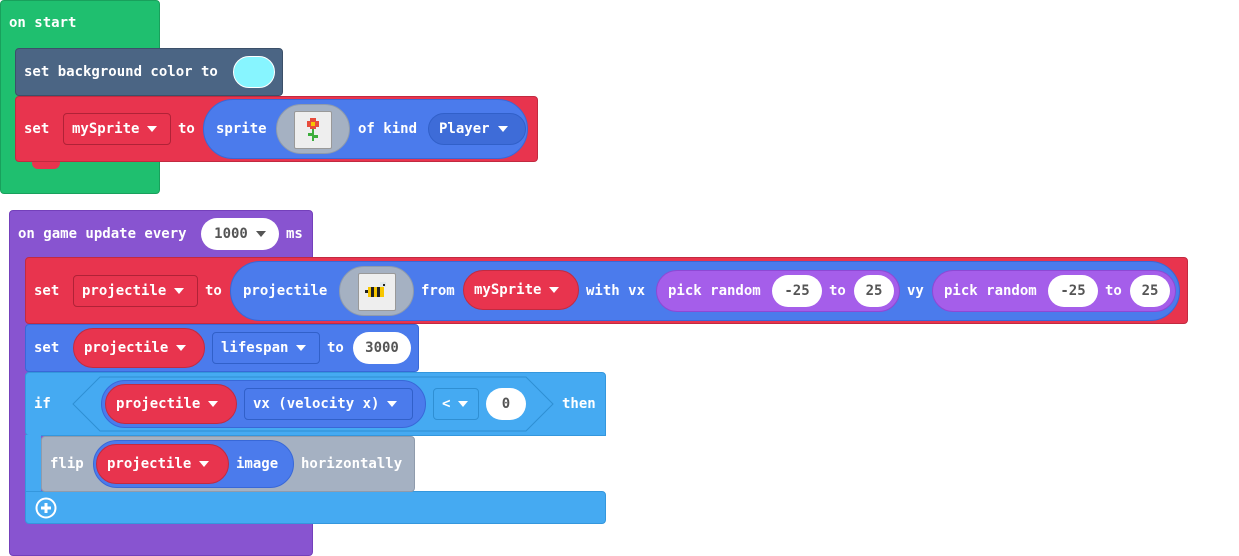 Image resolution: width=1239 pixels, height=556 pixels. What do you see at coordinates (257, 464) in the screenshot?
I see `image-keyword: image` at bounding box center [257, 464].